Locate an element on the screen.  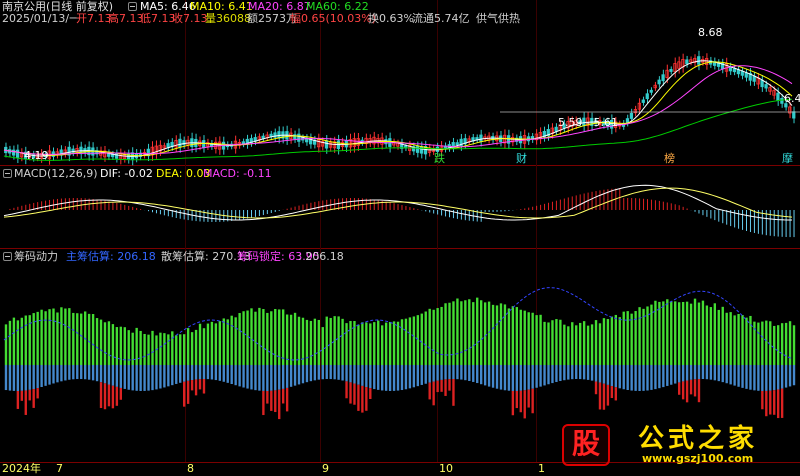
quote-concept: 供气供热 is located at coordinates (498, 18).